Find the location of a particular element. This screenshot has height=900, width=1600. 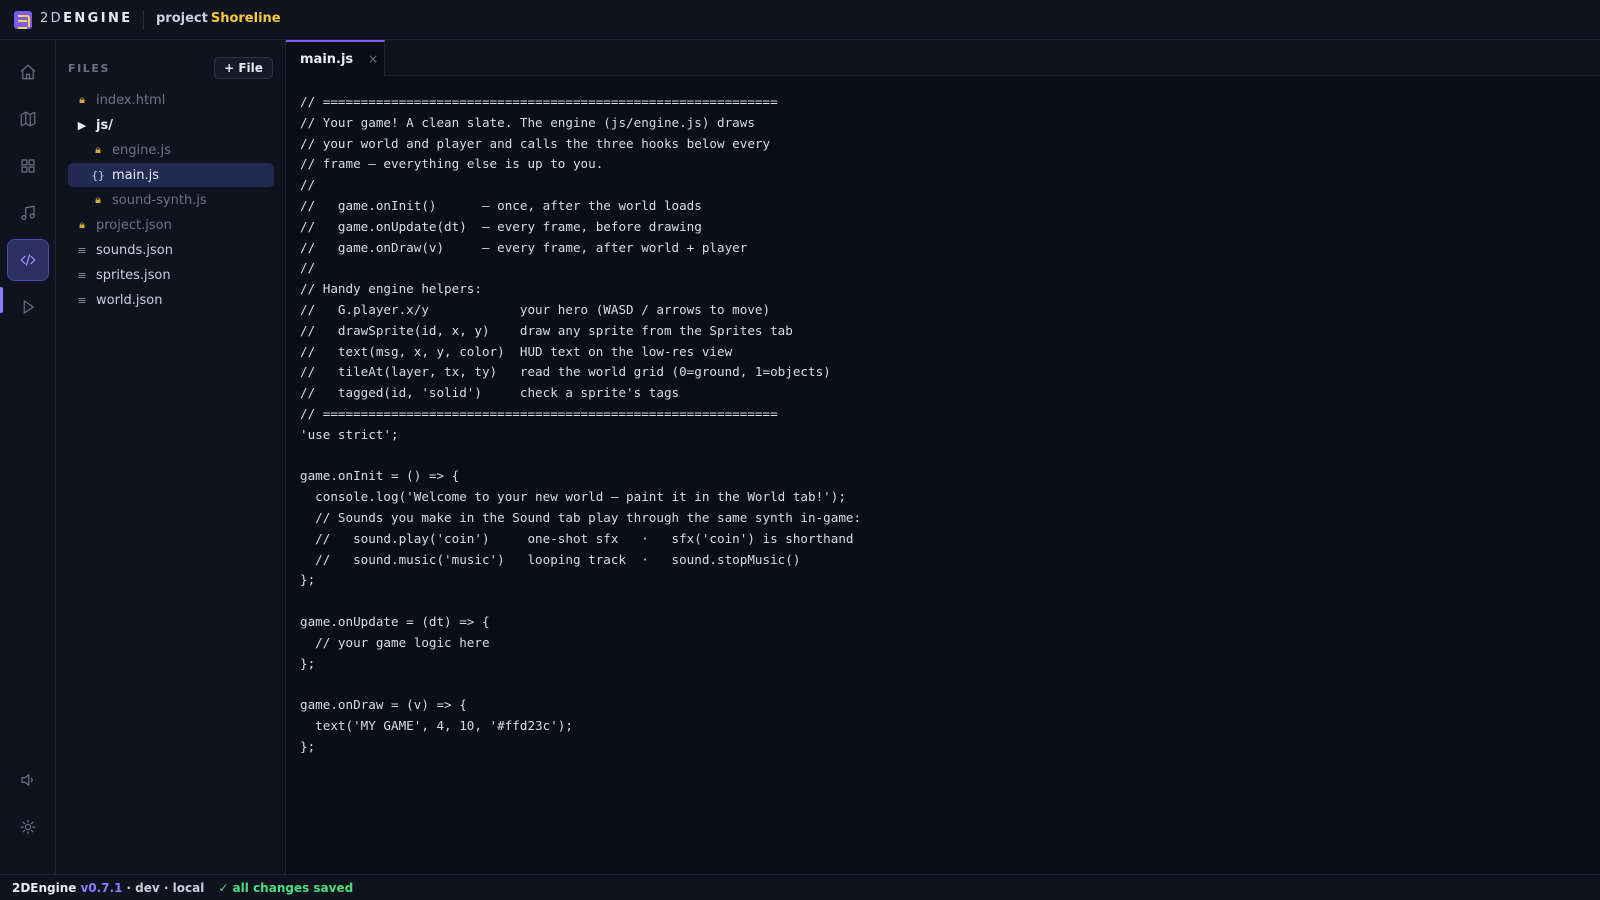

play-icon is located at coordinates (28, 307).